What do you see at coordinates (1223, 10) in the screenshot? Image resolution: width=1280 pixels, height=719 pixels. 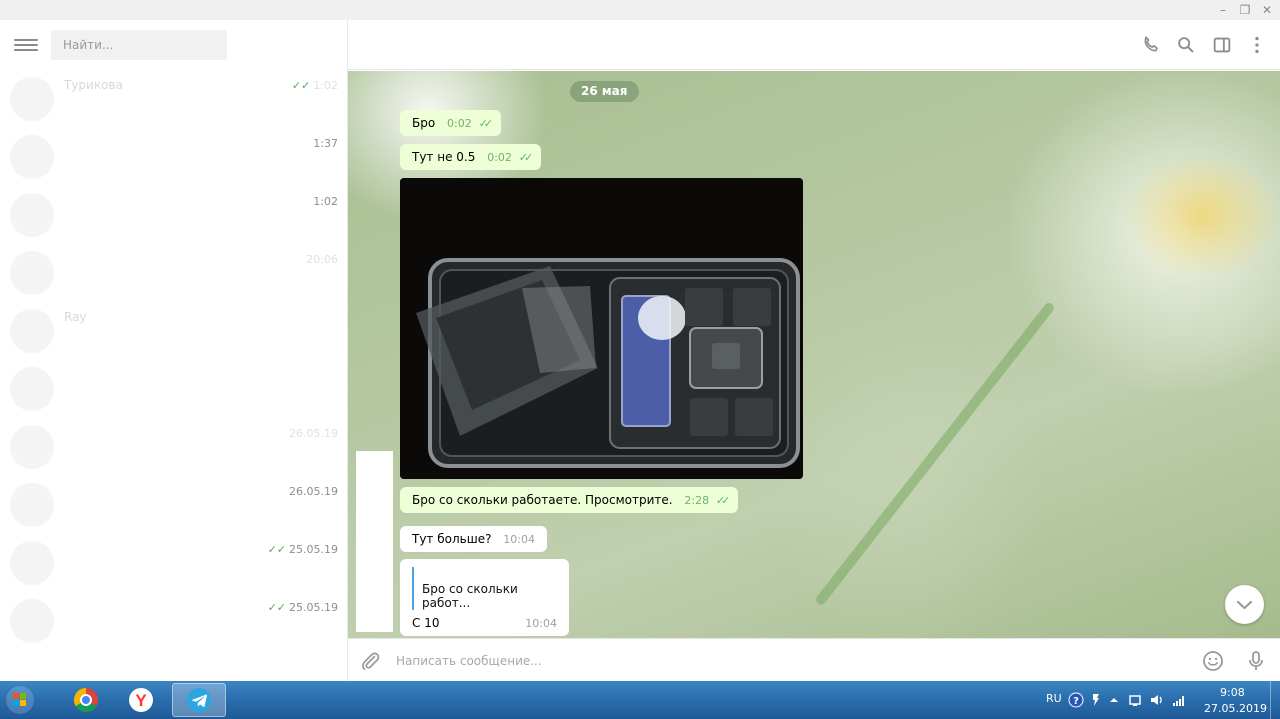 I see `minimize-icon: –` at bounding box center [1223, 10].